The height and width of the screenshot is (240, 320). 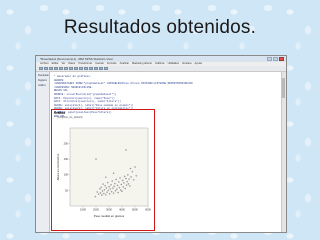 What do you see at coordinates (109, 216) in the screenshot?
I see `x-axis-label: Peso medido en gramos` at bounding box center [109, 216].